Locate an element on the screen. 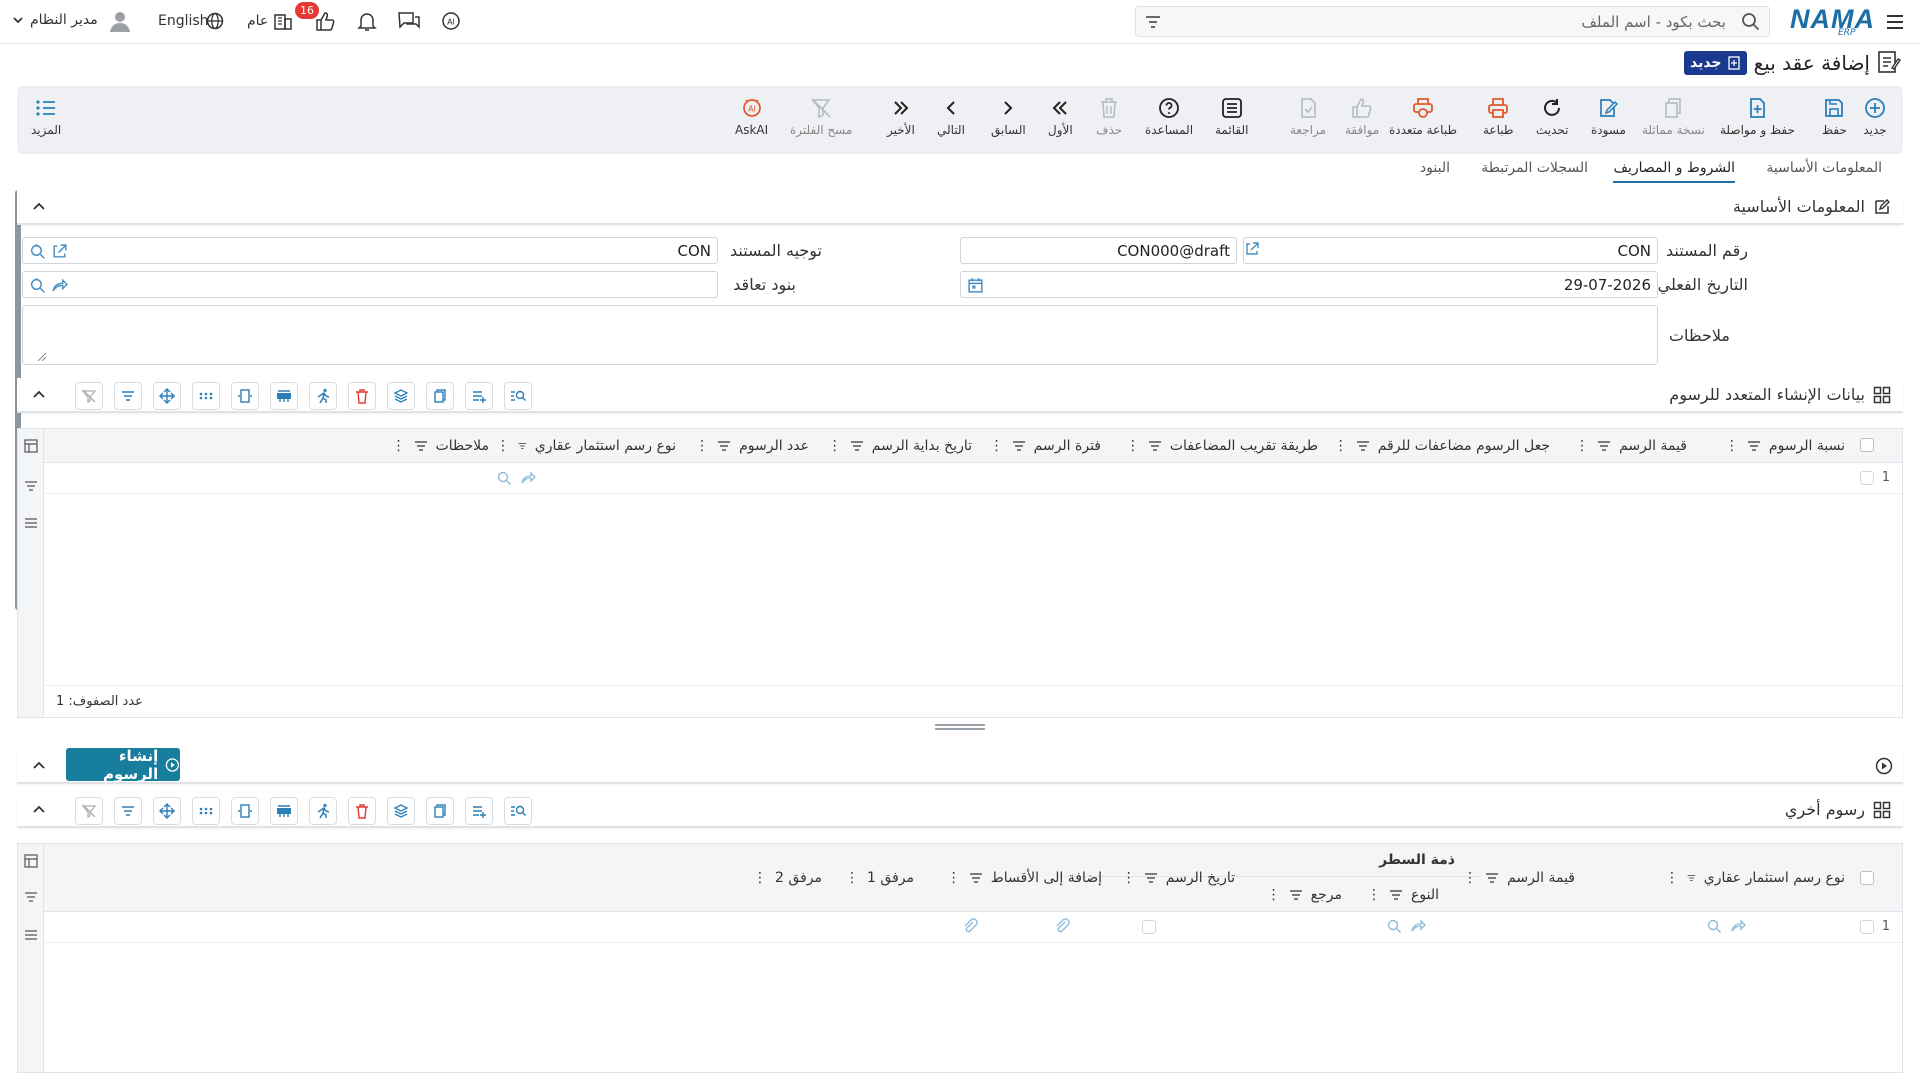  calendar-icon is located at coordinates (975, 285).